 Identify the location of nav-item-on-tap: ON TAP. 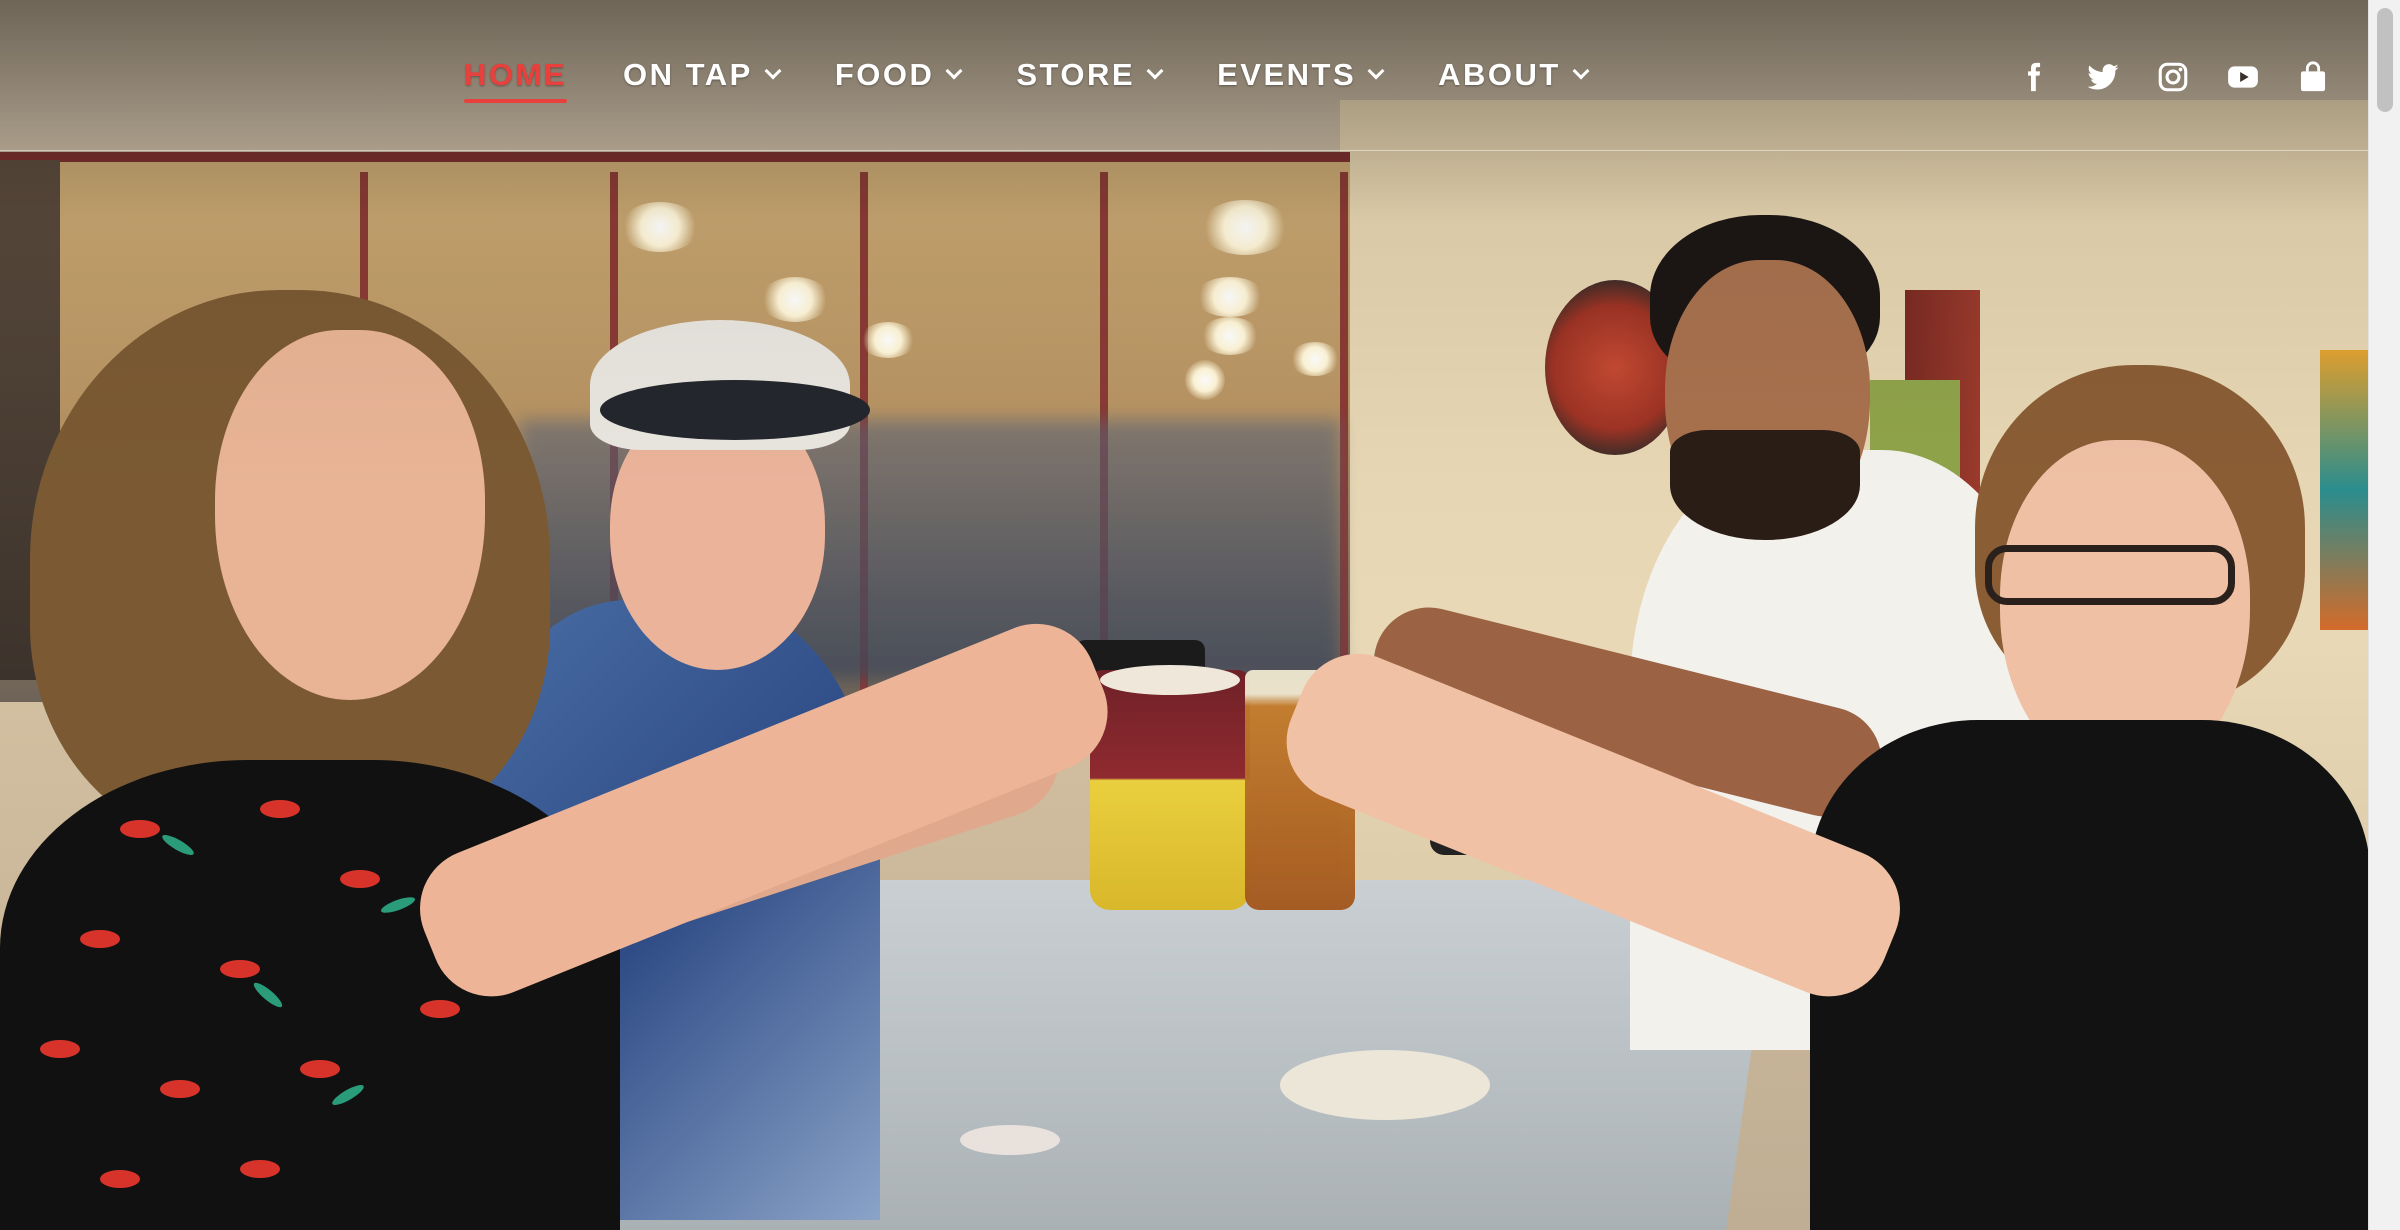
(702, 75).